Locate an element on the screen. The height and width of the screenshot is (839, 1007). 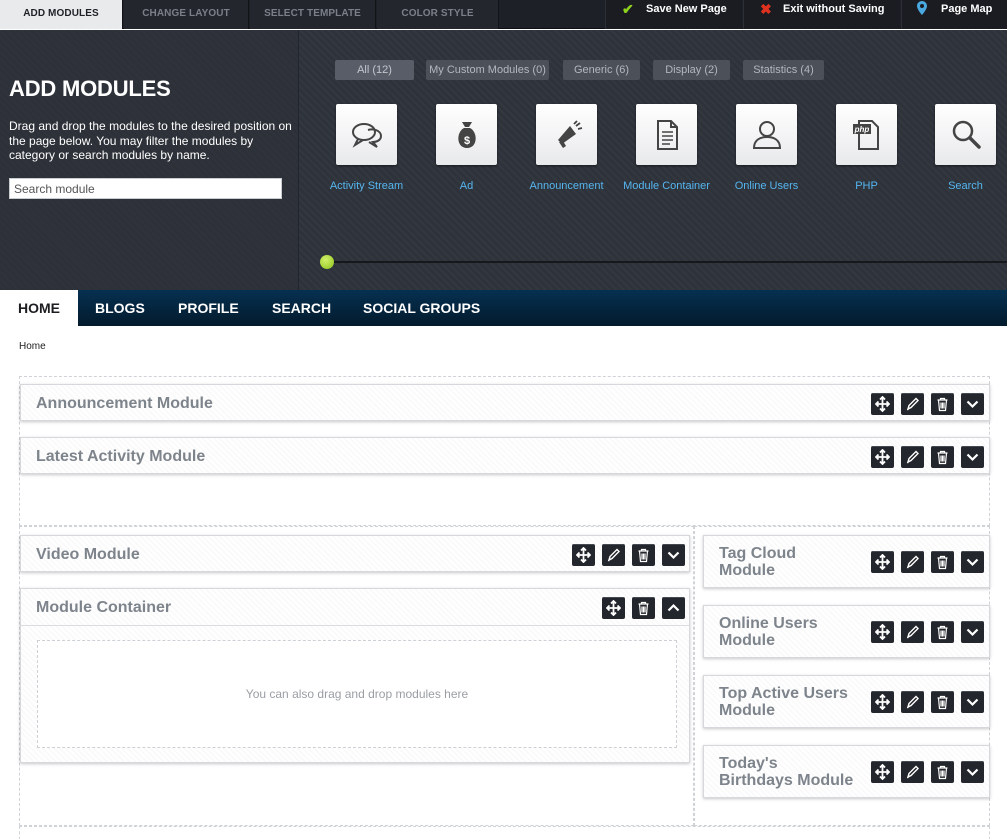
tab-change-layout: CHANGE LAYOUT is located at coordinates (186, 14).